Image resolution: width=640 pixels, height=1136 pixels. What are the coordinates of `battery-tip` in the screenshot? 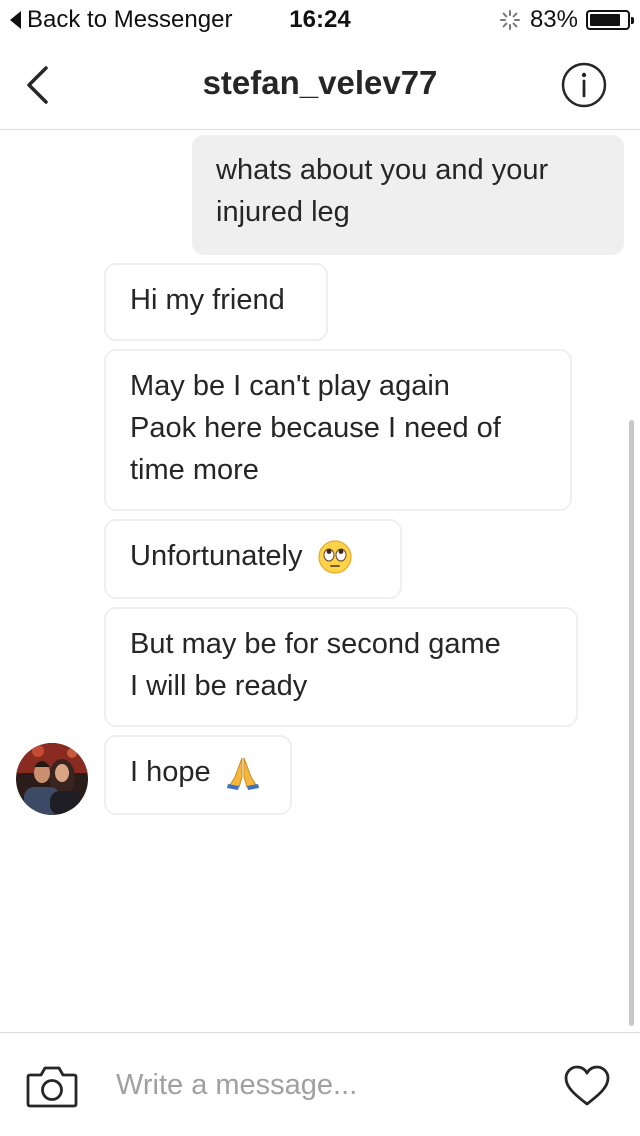 It's located at (632, 20).